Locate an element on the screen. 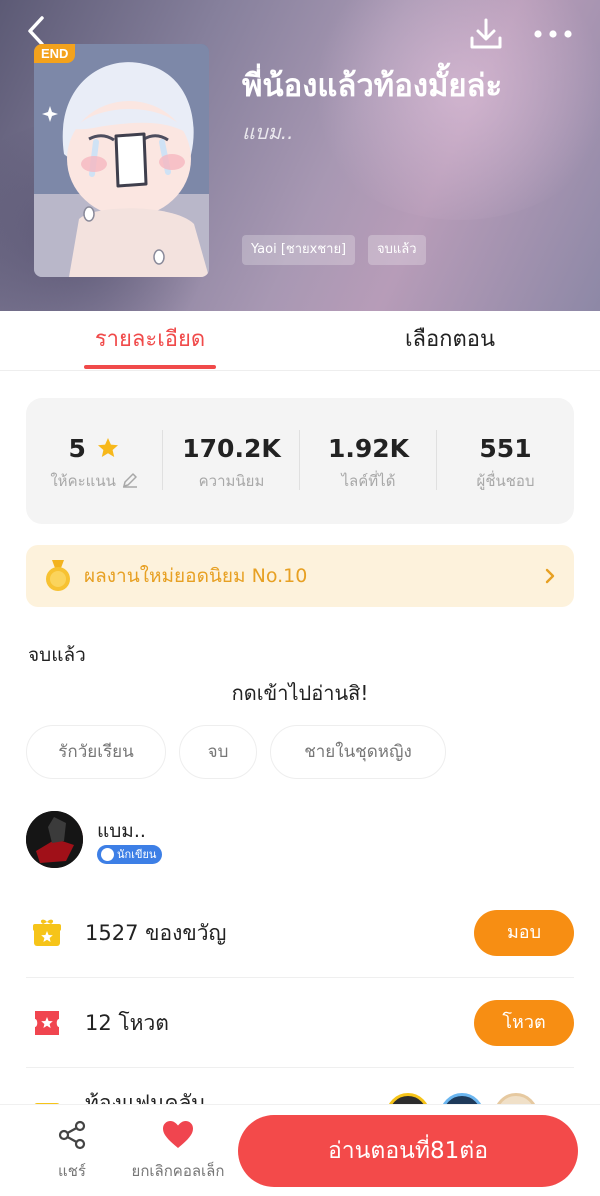 The height and width of the screenshot is (1196, 600). rating-label: ให้คะแนน is located at coordinates (94, 481).